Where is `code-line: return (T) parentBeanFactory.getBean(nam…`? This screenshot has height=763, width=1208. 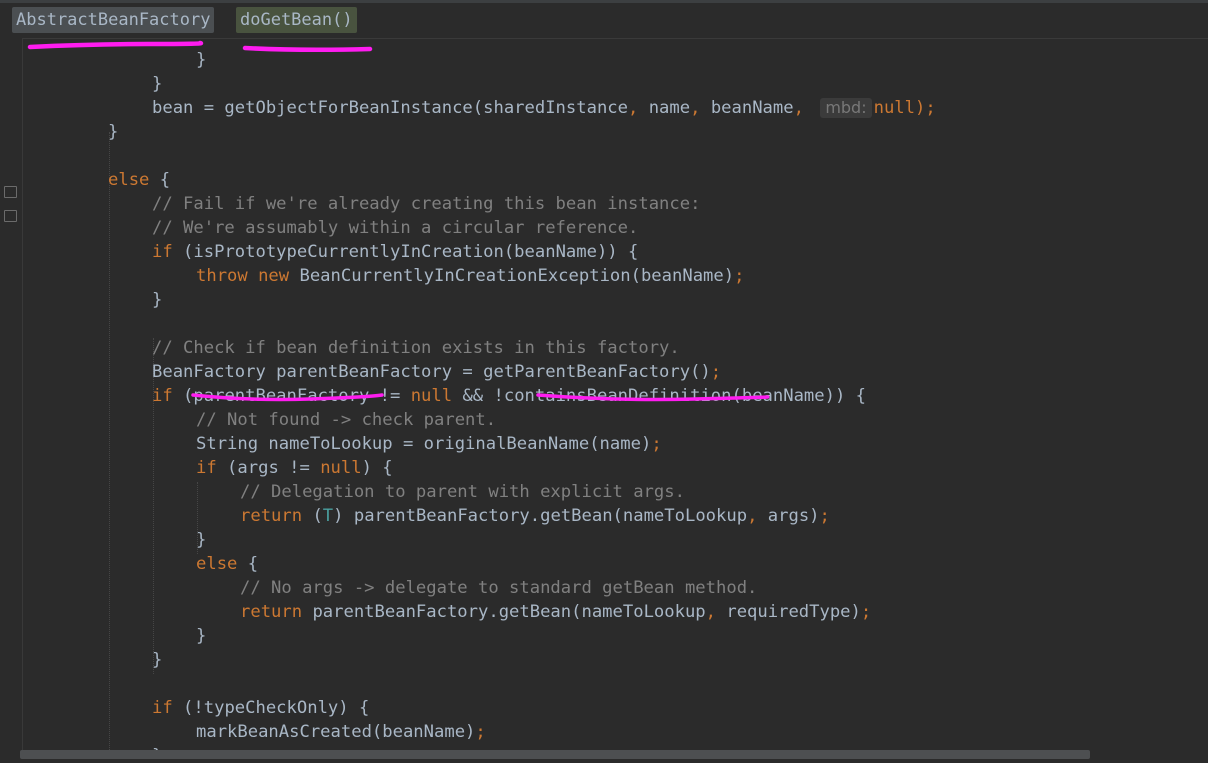 code-line: return (T) parentBeanFactory.getBean(nam… is located at coordinates (535, 516).